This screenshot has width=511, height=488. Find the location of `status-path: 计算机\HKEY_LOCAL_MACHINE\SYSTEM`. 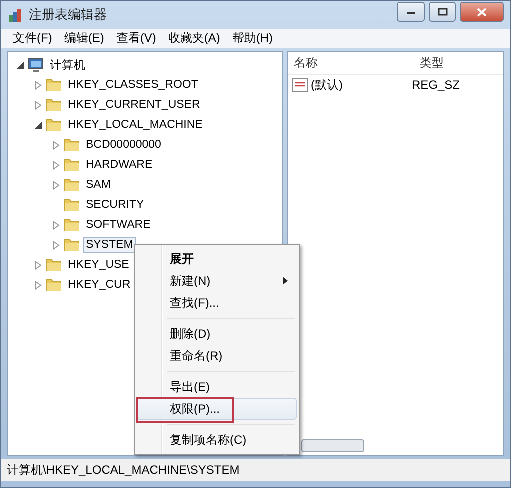

status-path: 计算机\HKEY_LOCAL_MACHINE\SYSTEM is located at coordinates (123, 470).